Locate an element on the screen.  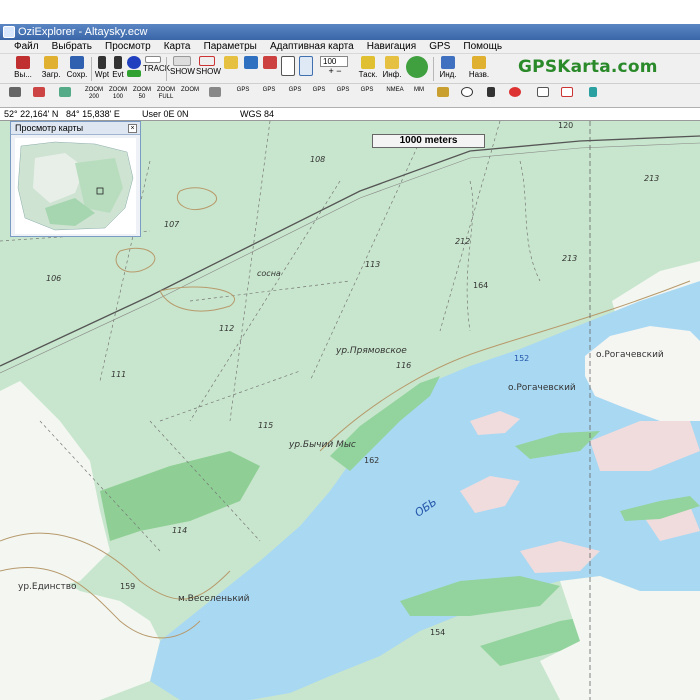
gps-button-6: GPS is located at coordinates (367, 96).